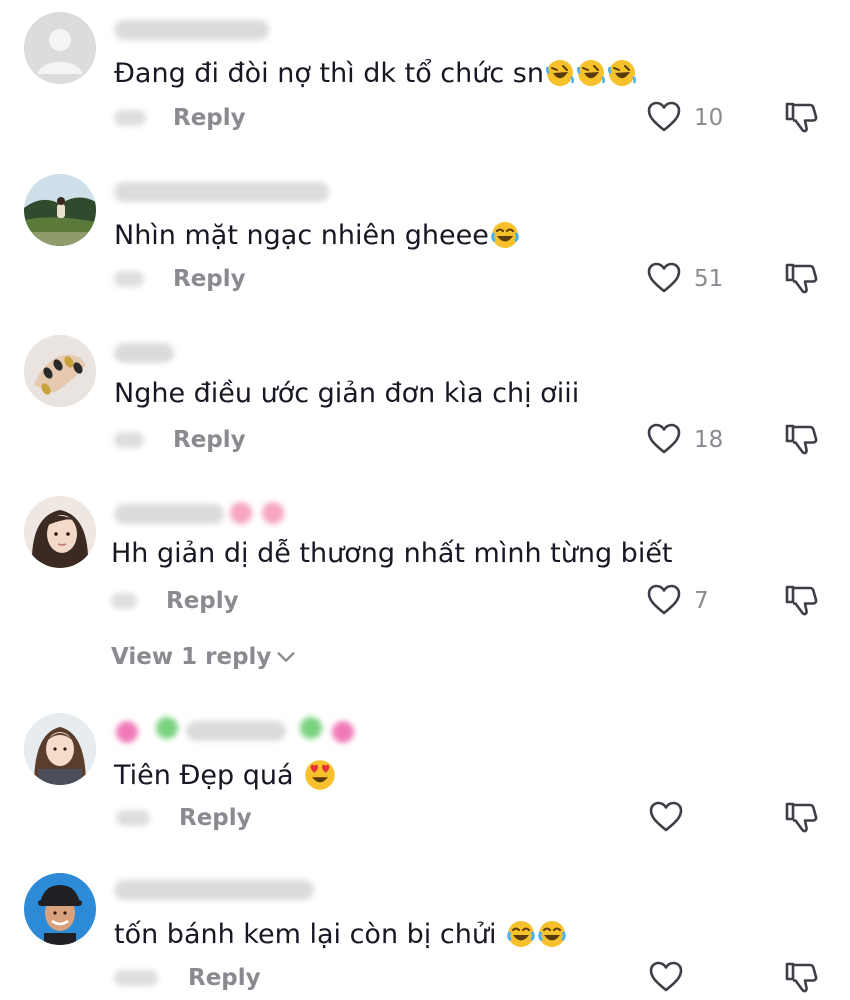 Image resolution: width=850 pixels, height=1000 pixels. I want to click on like-count: 18, so click(709, 440).